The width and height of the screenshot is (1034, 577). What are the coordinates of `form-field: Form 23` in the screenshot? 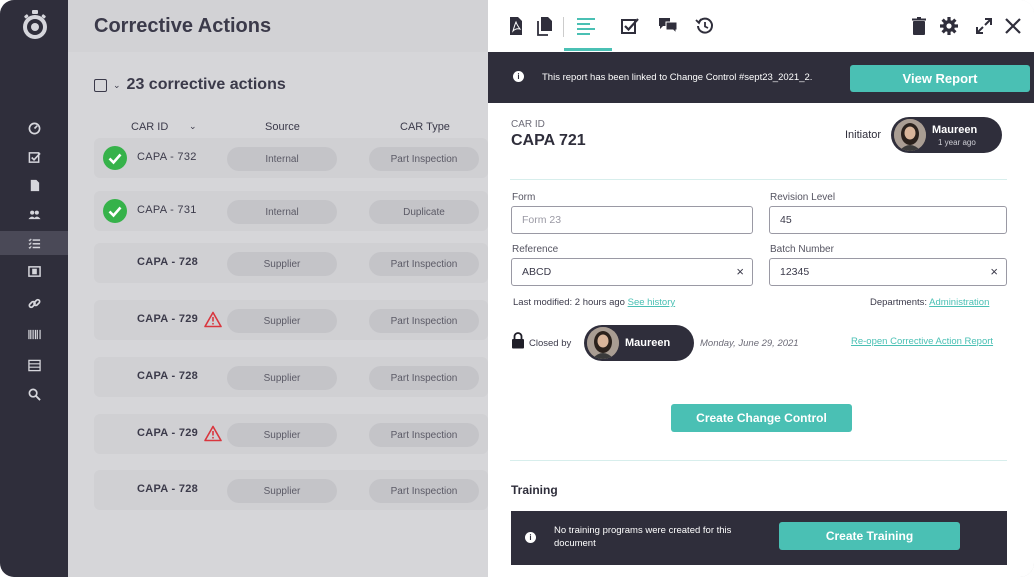 It's located at (632, 220).